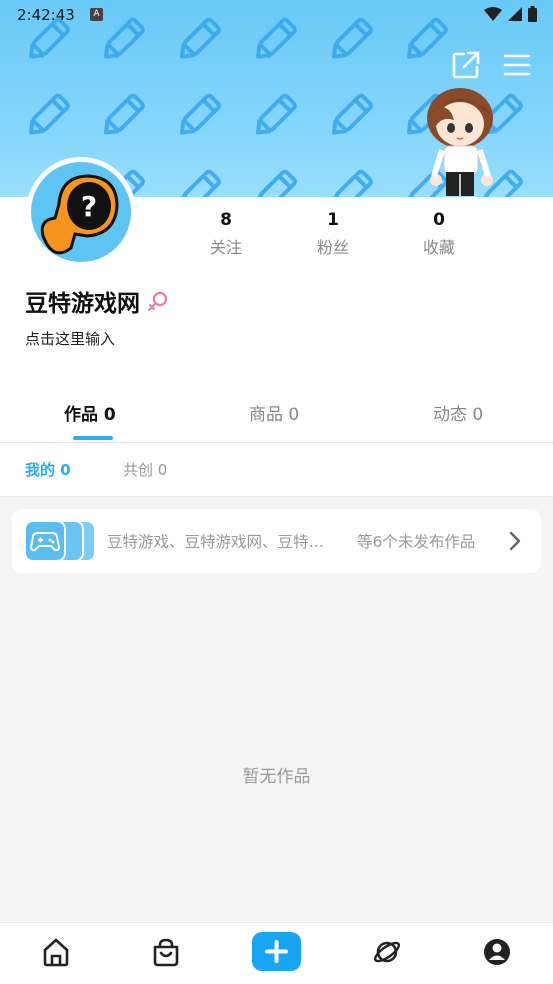  I want to click on stat-number: 8, so click(226, 220).